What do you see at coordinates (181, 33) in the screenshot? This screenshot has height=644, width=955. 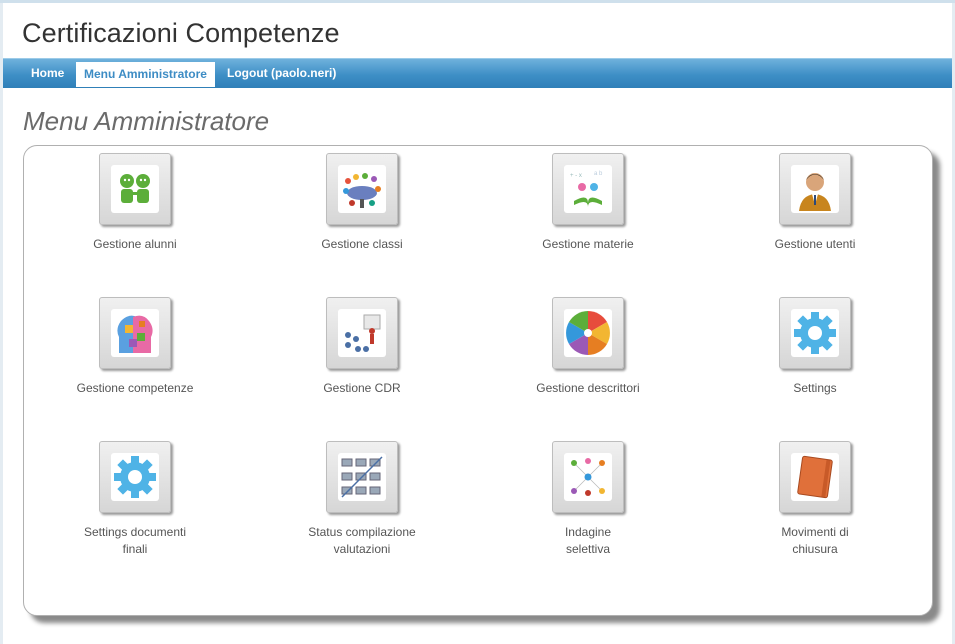 I see `app-title: Certificazioni Competenze` at bounding box center [181, 33].